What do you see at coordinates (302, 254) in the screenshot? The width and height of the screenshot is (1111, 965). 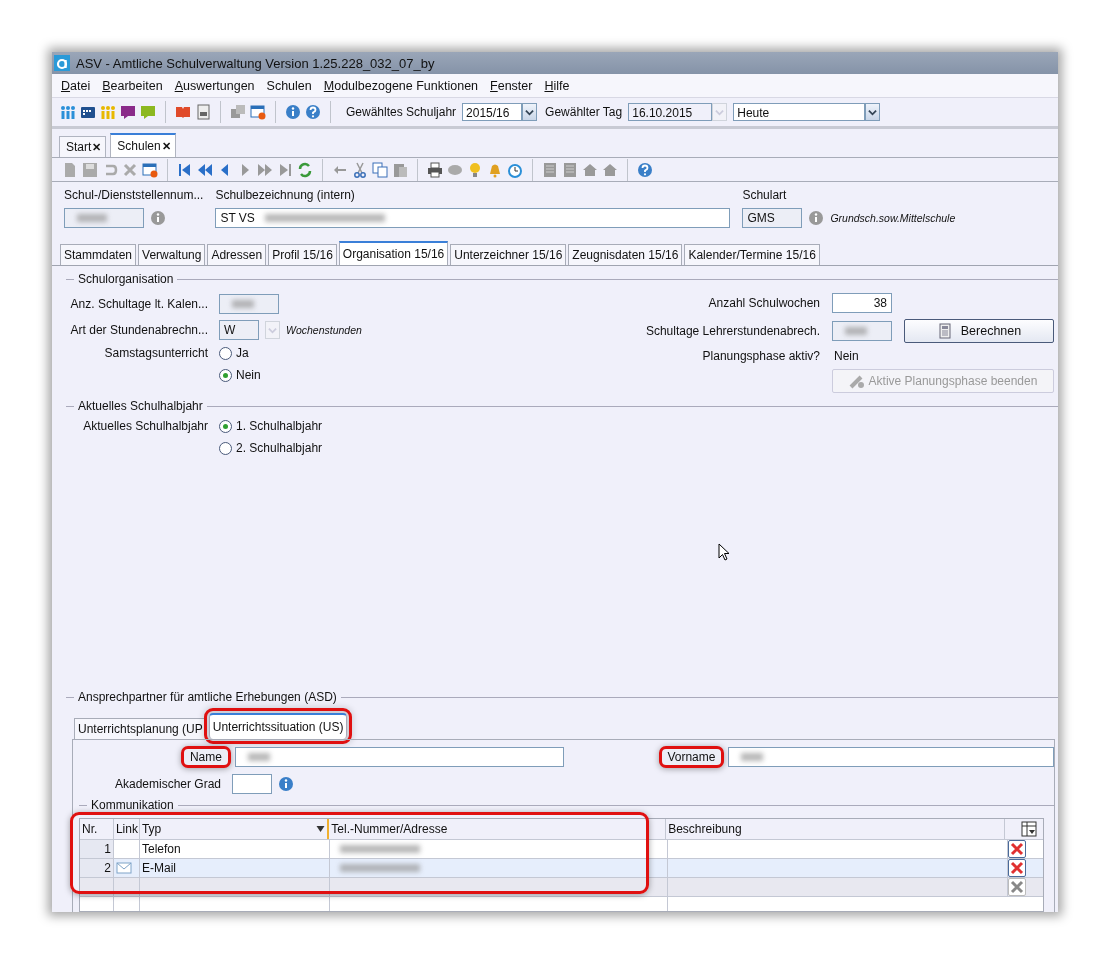 I see `tab: Profil 15/16` at bounding box center [302, 254].